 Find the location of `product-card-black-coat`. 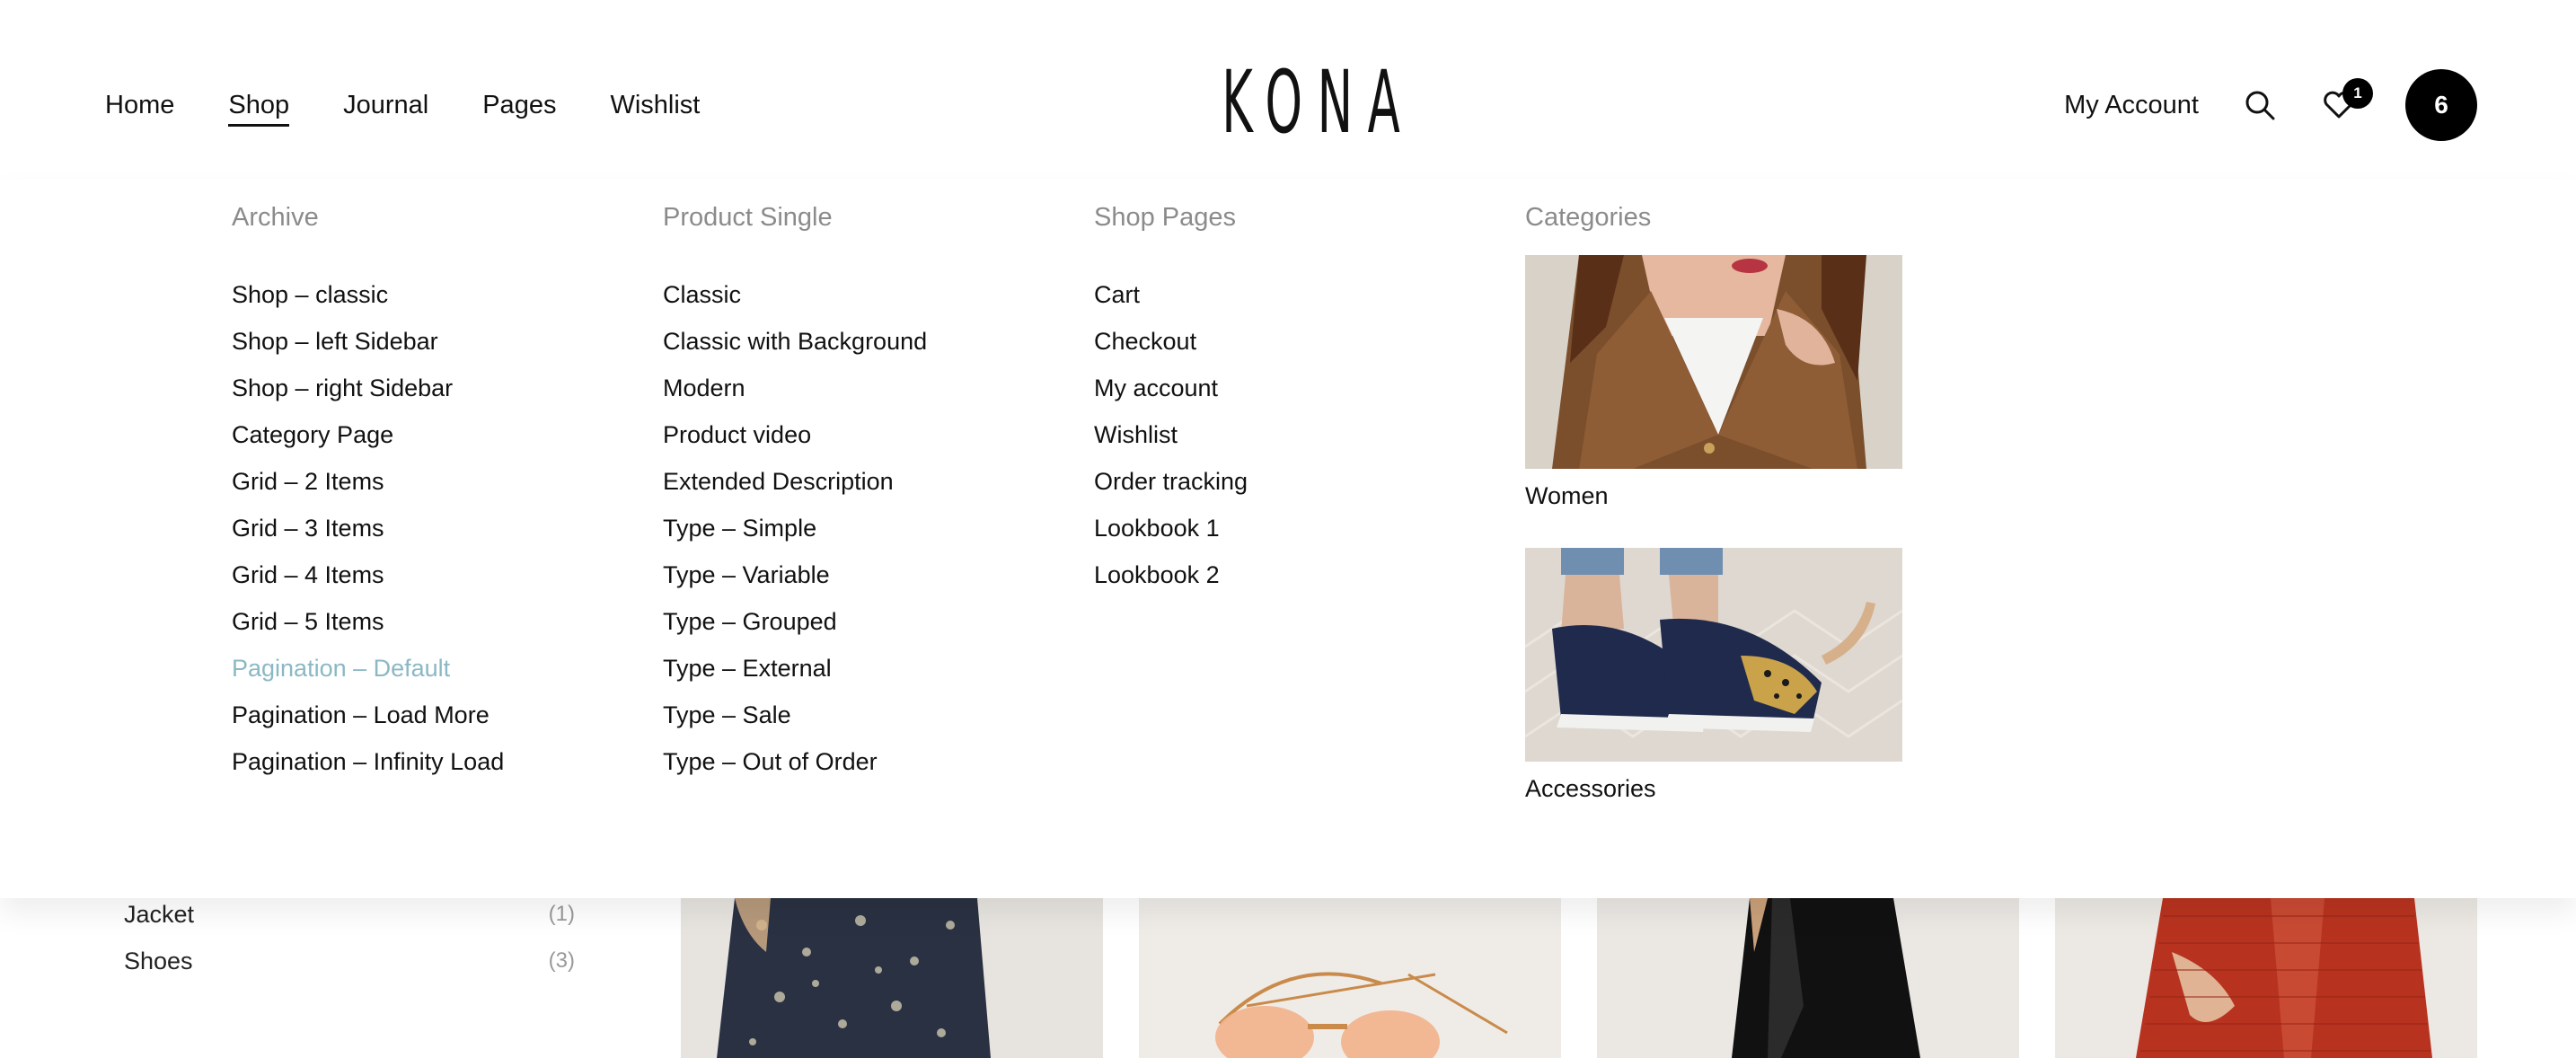

product-card-black-coat is located at coordinates (1808, 978).